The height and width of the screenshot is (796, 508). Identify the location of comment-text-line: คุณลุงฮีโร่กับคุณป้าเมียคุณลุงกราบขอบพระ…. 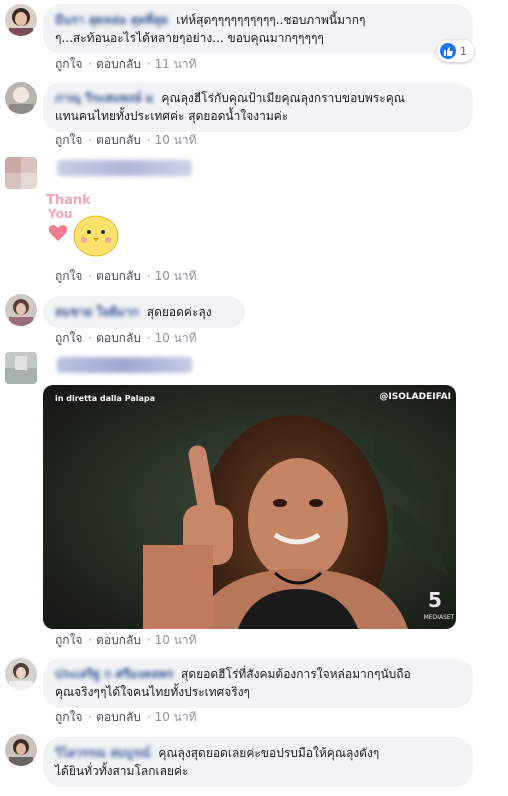
(283, 98).